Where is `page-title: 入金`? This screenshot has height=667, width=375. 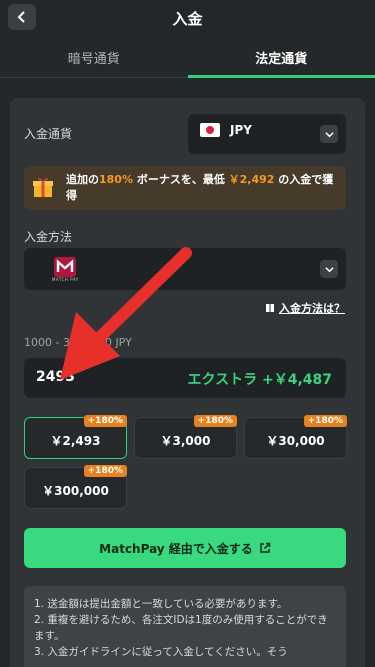
page-title: 入金 is located at coordinates (187, 19).